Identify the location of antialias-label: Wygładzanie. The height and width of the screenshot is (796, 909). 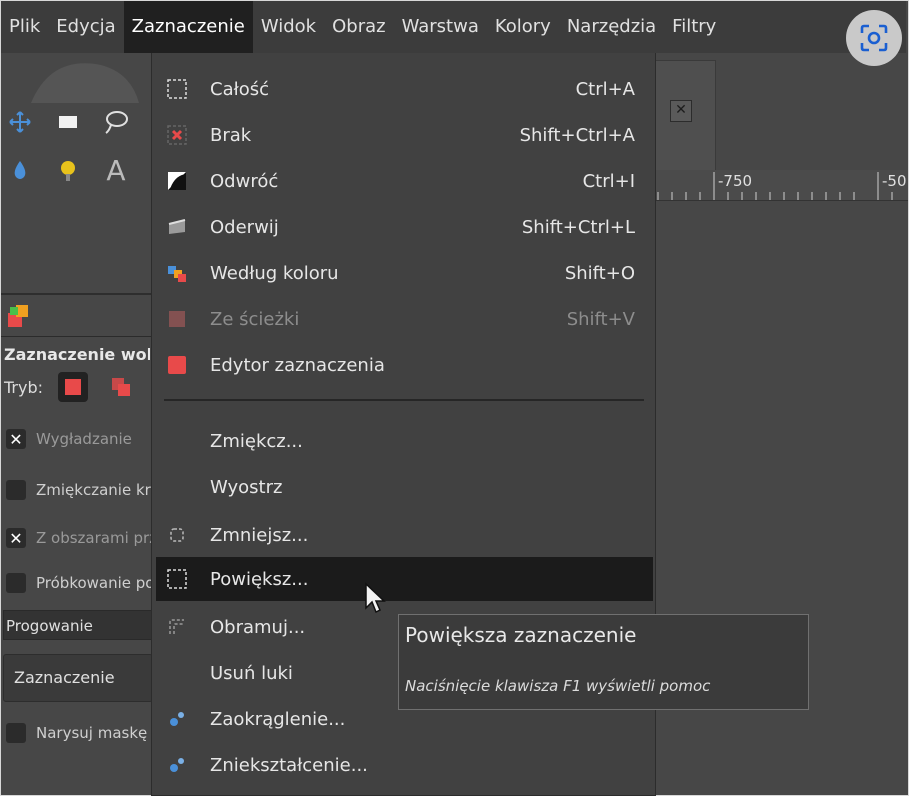
(84, 439).